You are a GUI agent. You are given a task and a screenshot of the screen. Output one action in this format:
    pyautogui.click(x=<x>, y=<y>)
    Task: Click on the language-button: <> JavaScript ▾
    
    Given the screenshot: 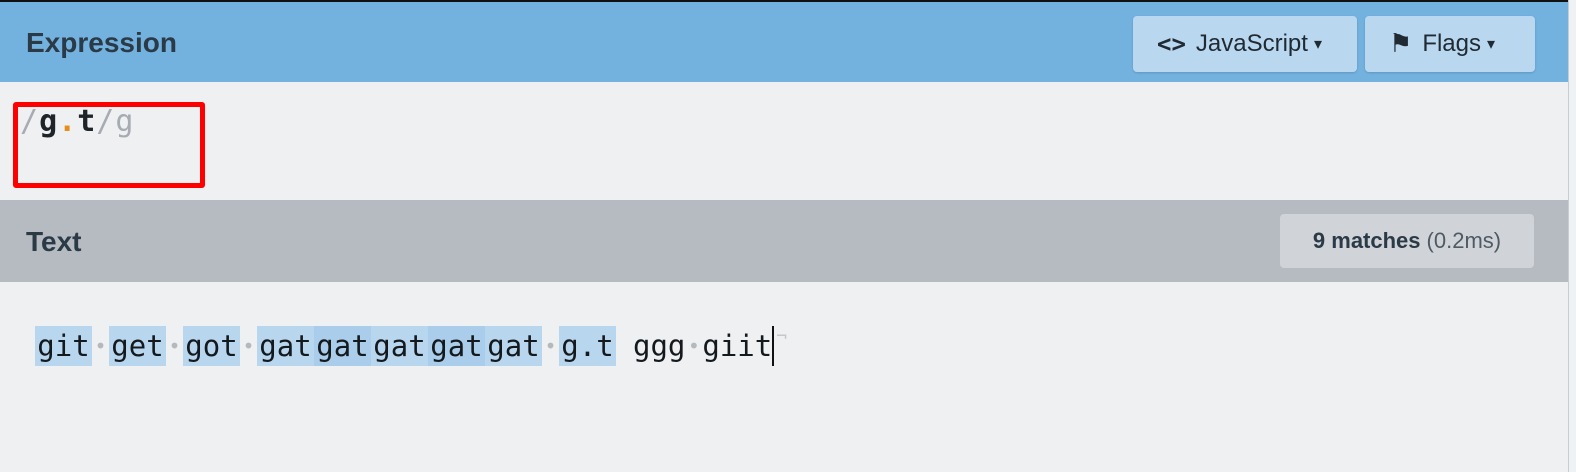 What is the action you would take?
    pyautogui.click(x=1245, y=44)
    